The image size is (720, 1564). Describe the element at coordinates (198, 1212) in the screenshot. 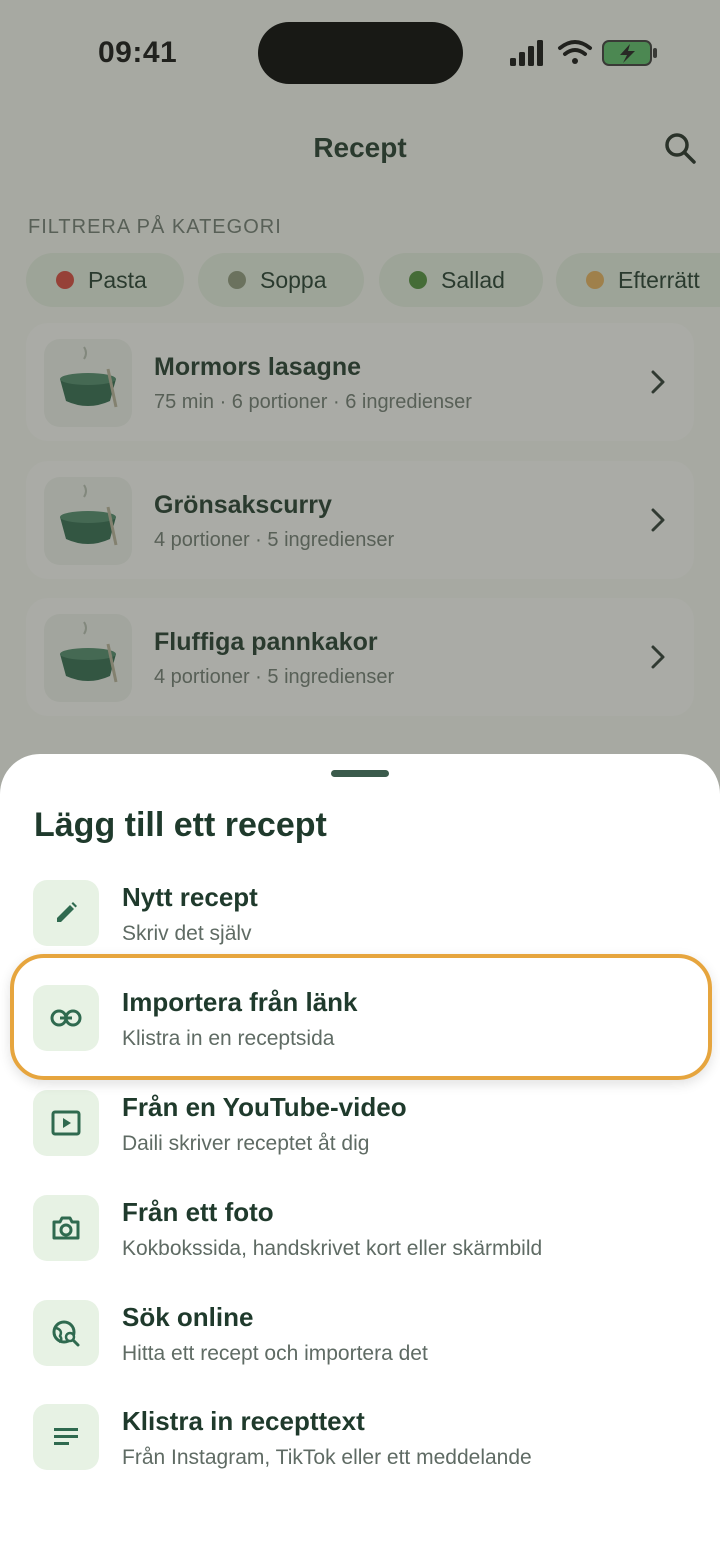

I see `option-label: Från ett foto` at that location.